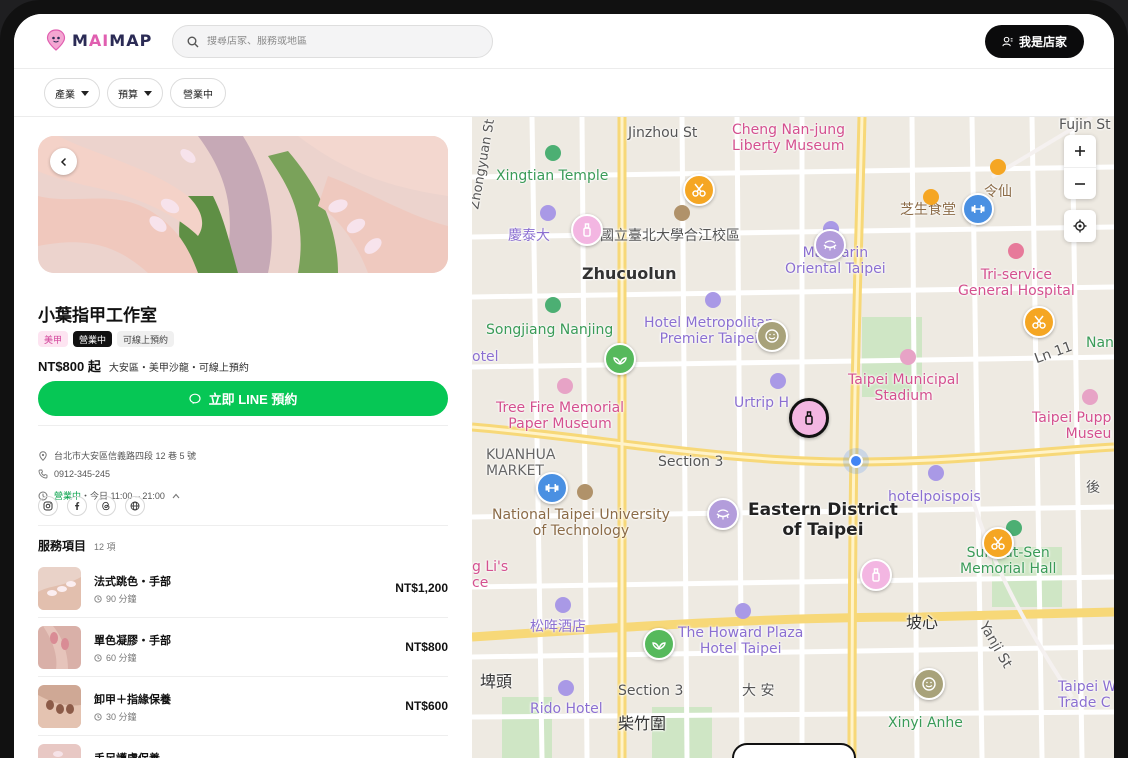 This screenshot has width=1128, height=758. Describe the element at coordinates (243, 707) in the screenshot. I see `service-item: 卸甲＋指緣保養 30 分鐘 NT$600` at that location.